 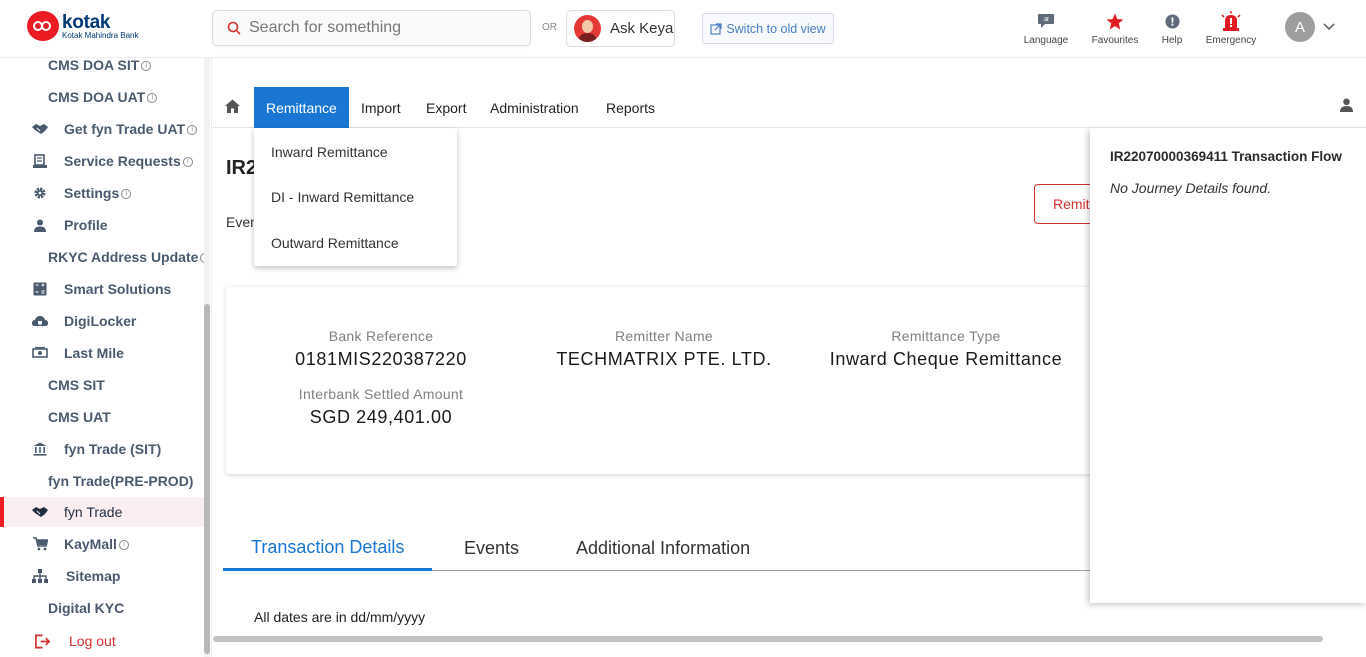 I want to click on sidebar-item-sitemap: Sitemap, so click(x=102, y=576).